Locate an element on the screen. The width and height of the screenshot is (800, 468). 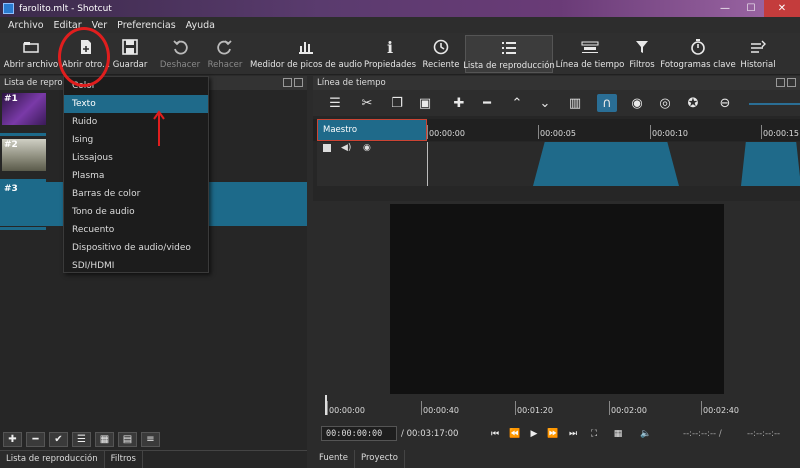
keyframes-button: Fotogramas clave is located at coordinates (698, 54).